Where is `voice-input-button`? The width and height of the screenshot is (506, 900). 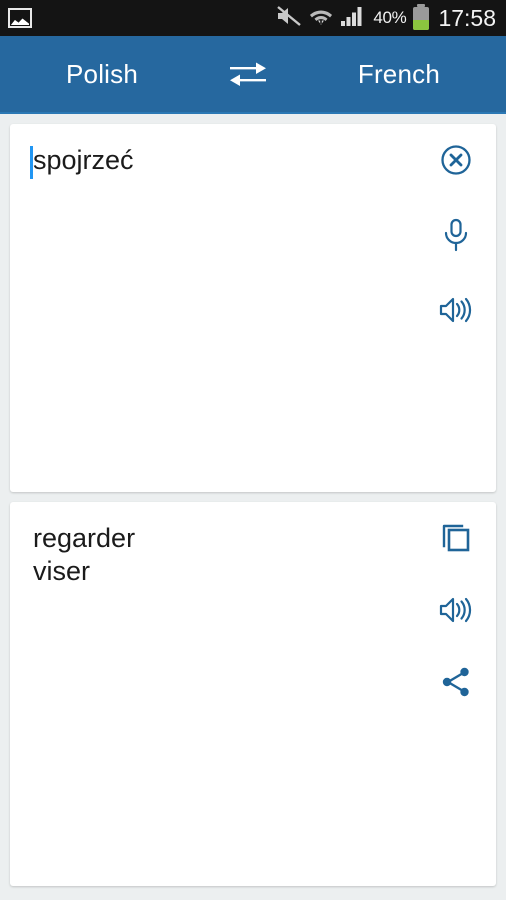 voice-input-button is located at coordinates (456, 237).